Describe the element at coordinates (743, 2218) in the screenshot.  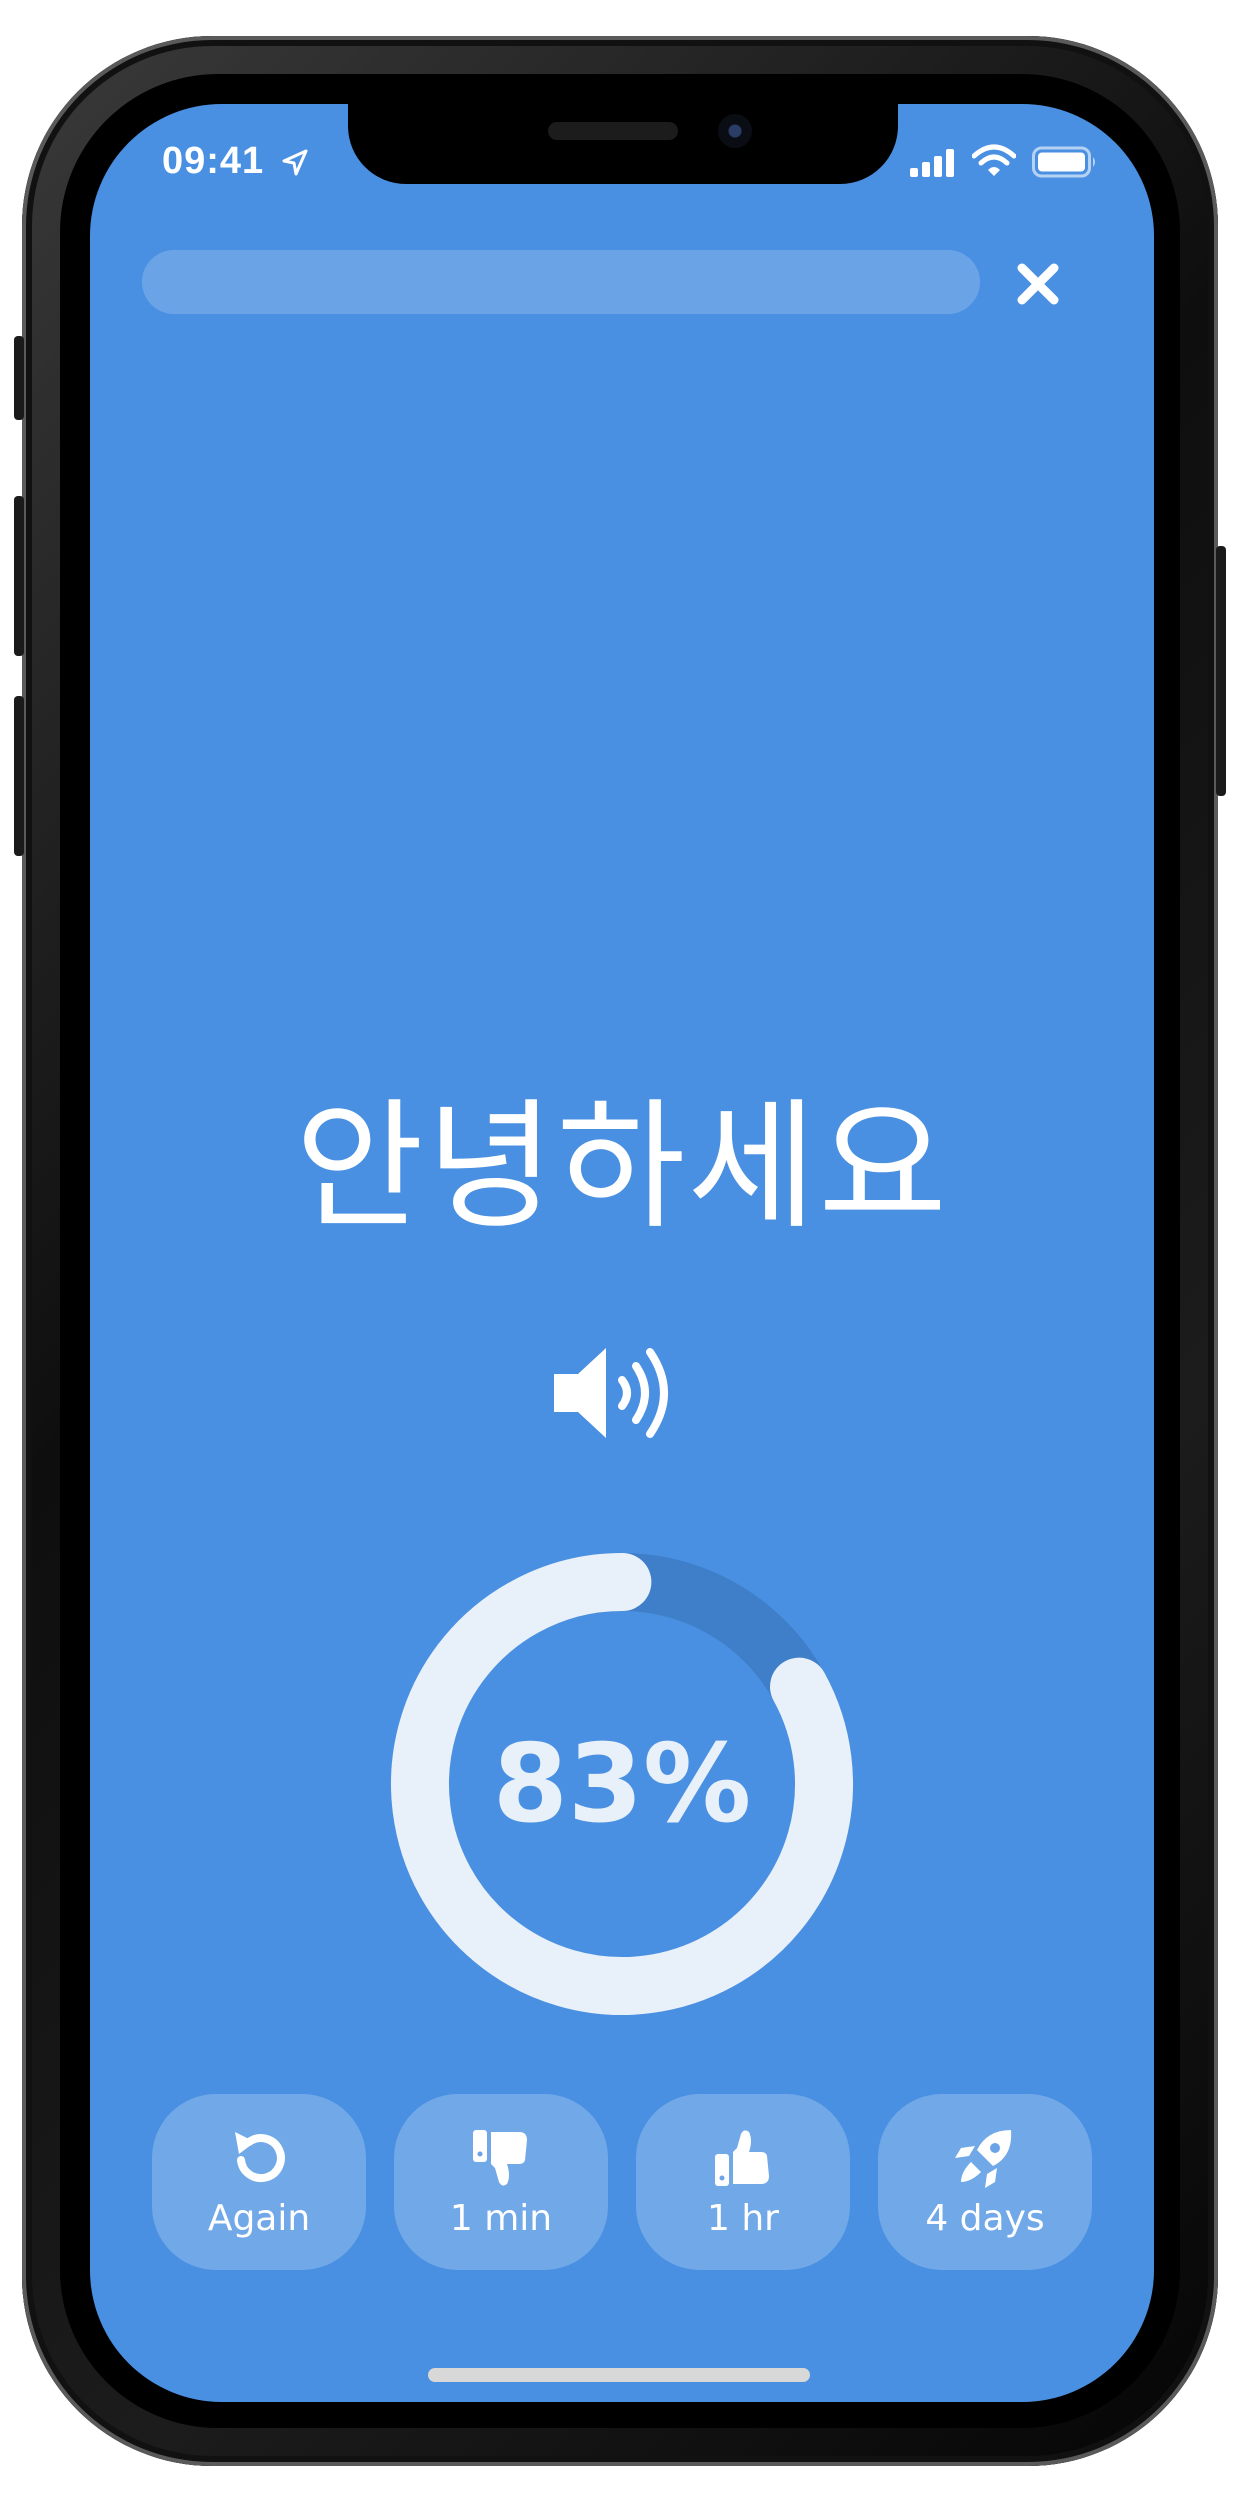
I see `one-hr-label: 1 hr` at that location.